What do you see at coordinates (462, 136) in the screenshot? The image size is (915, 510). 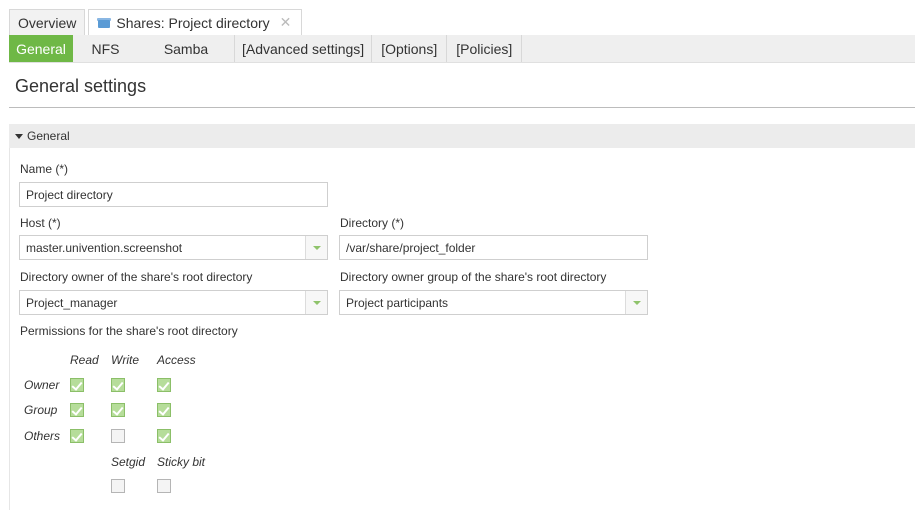 I see `section-general-header: General` at bounding box center [462, 136].